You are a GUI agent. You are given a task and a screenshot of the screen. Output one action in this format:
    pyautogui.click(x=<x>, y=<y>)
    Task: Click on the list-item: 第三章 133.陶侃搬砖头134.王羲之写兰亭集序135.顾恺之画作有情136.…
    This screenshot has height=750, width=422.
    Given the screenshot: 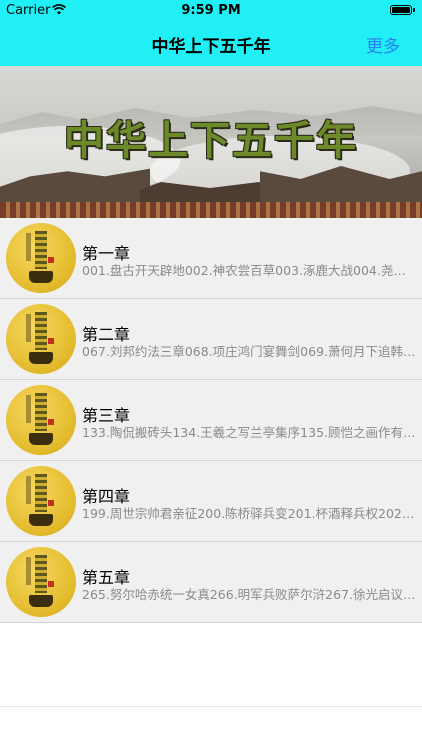 What is the action you would take?
    pyautogui.click(x=211, y=420)
    